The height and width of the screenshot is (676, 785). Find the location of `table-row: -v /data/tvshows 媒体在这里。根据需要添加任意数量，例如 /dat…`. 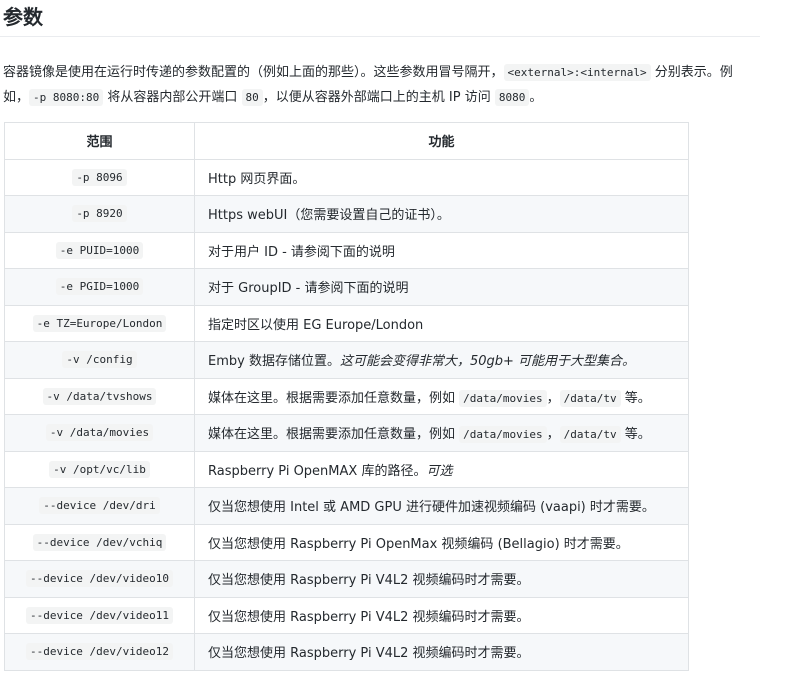

table-row: -v /data/tvshows 媒体在这里。根据需要添加任意数量，例如 /dat… is located at coordinates (346, 396).